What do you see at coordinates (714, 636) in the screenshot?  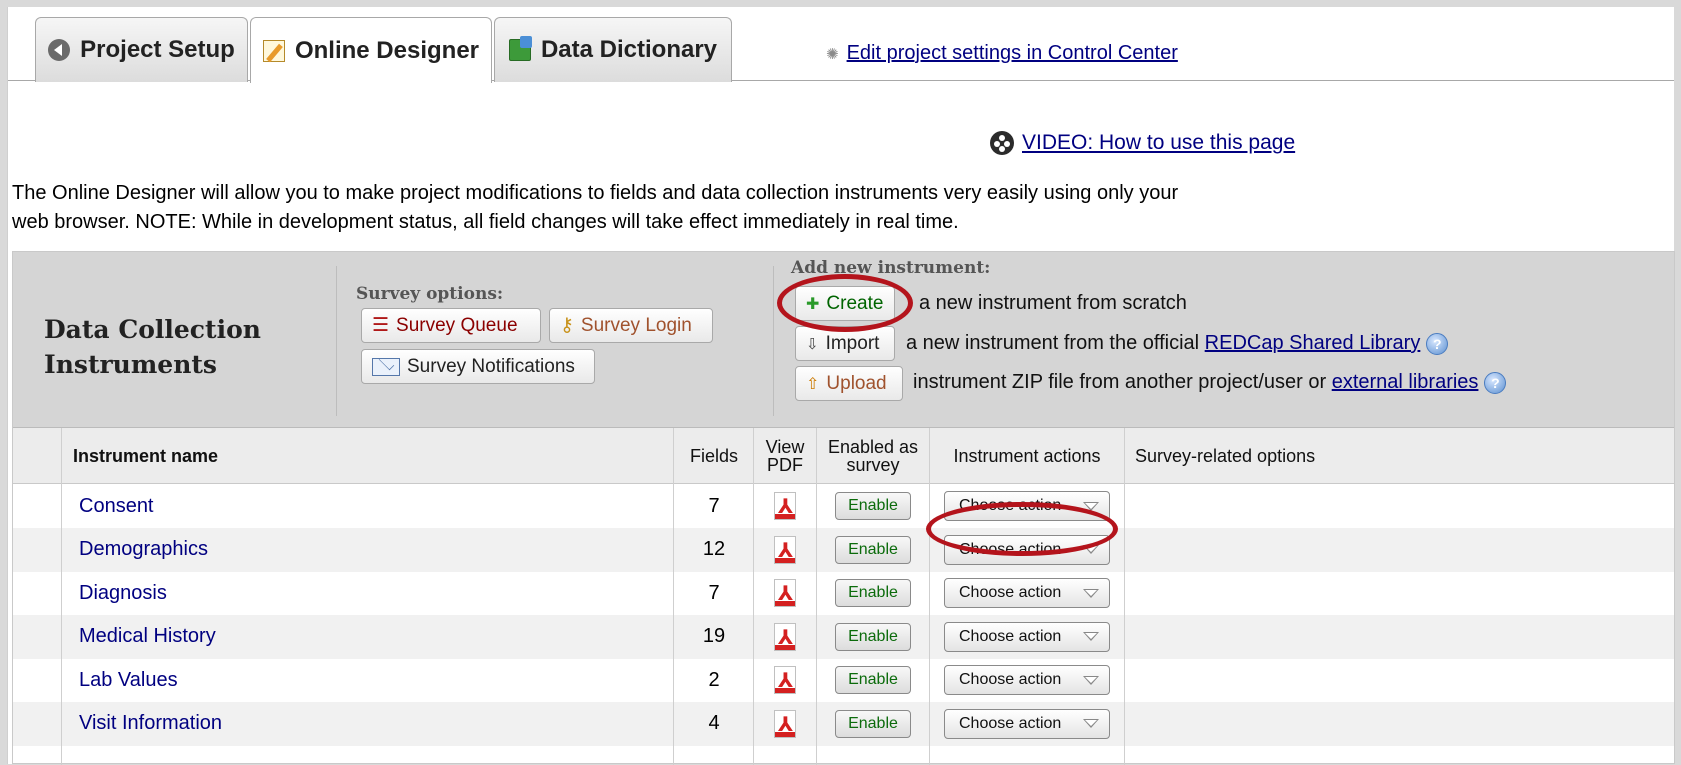 I see `field-count: 19` at bounding box center [714, 636].